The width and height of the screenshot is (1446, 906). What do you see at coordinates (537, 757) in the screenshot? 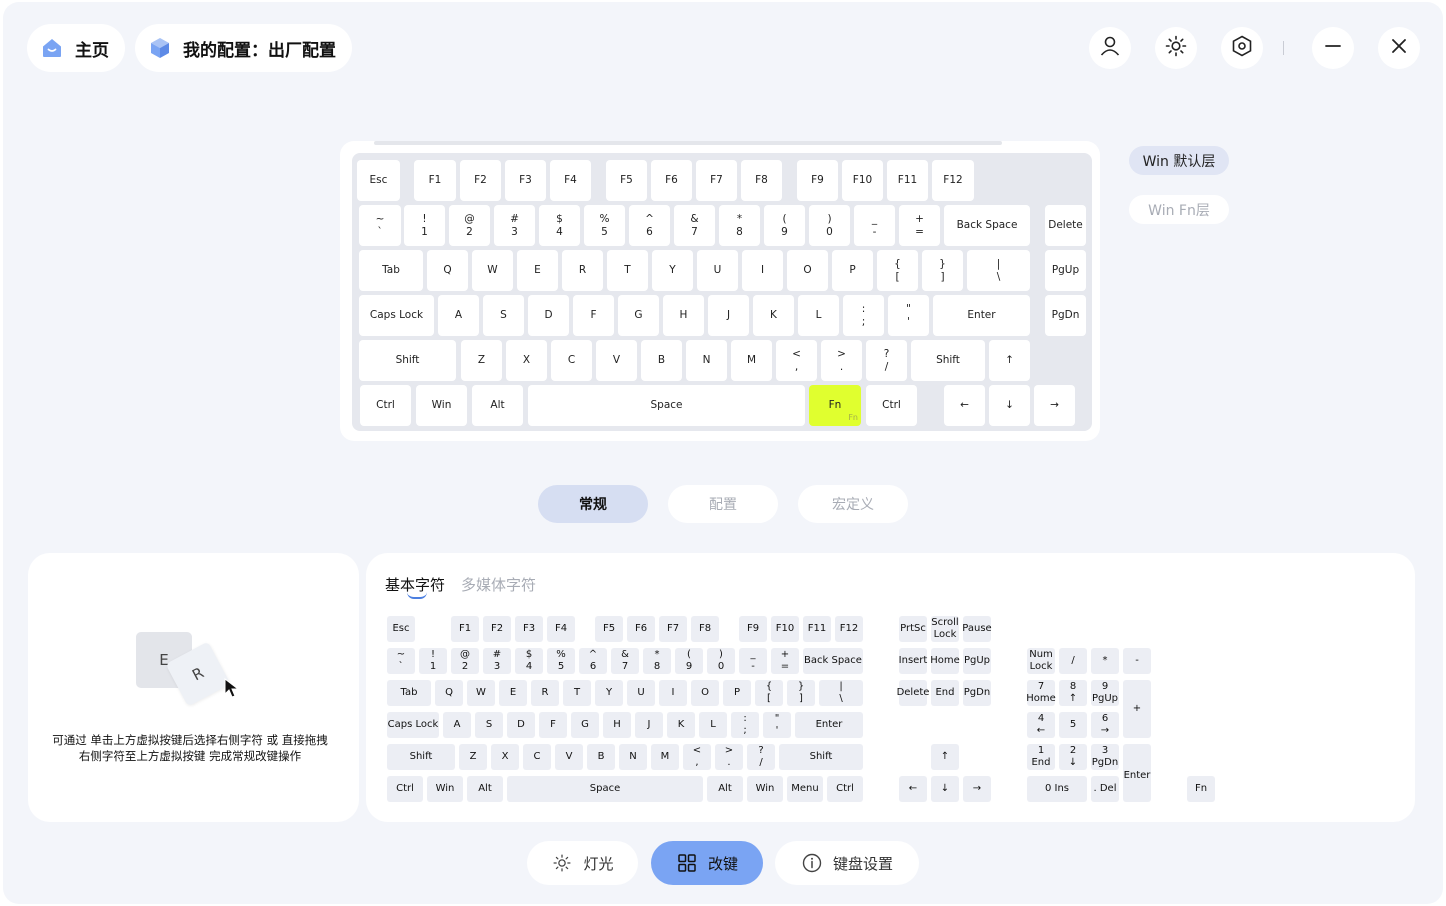
I see `char-key-c: C` at bounding box center [537, 757].